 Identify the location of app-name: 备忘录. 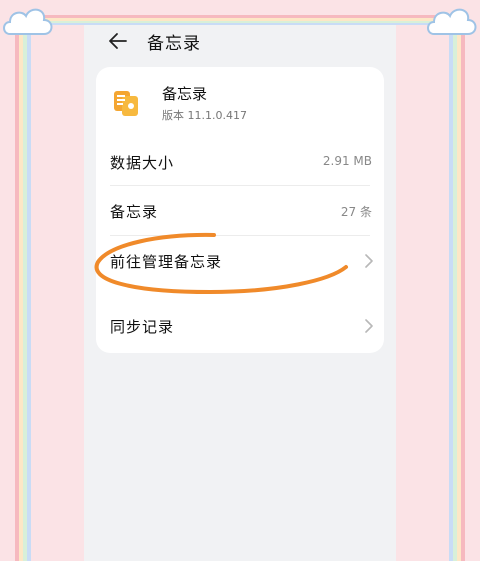
(185, 94).